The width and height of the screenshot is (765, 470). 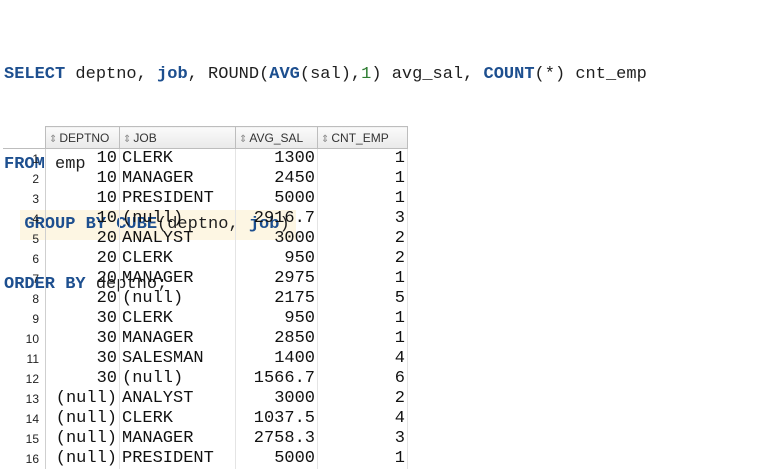 I want to click on cell-avg-sal: 2450, so click(x=276, y=179).